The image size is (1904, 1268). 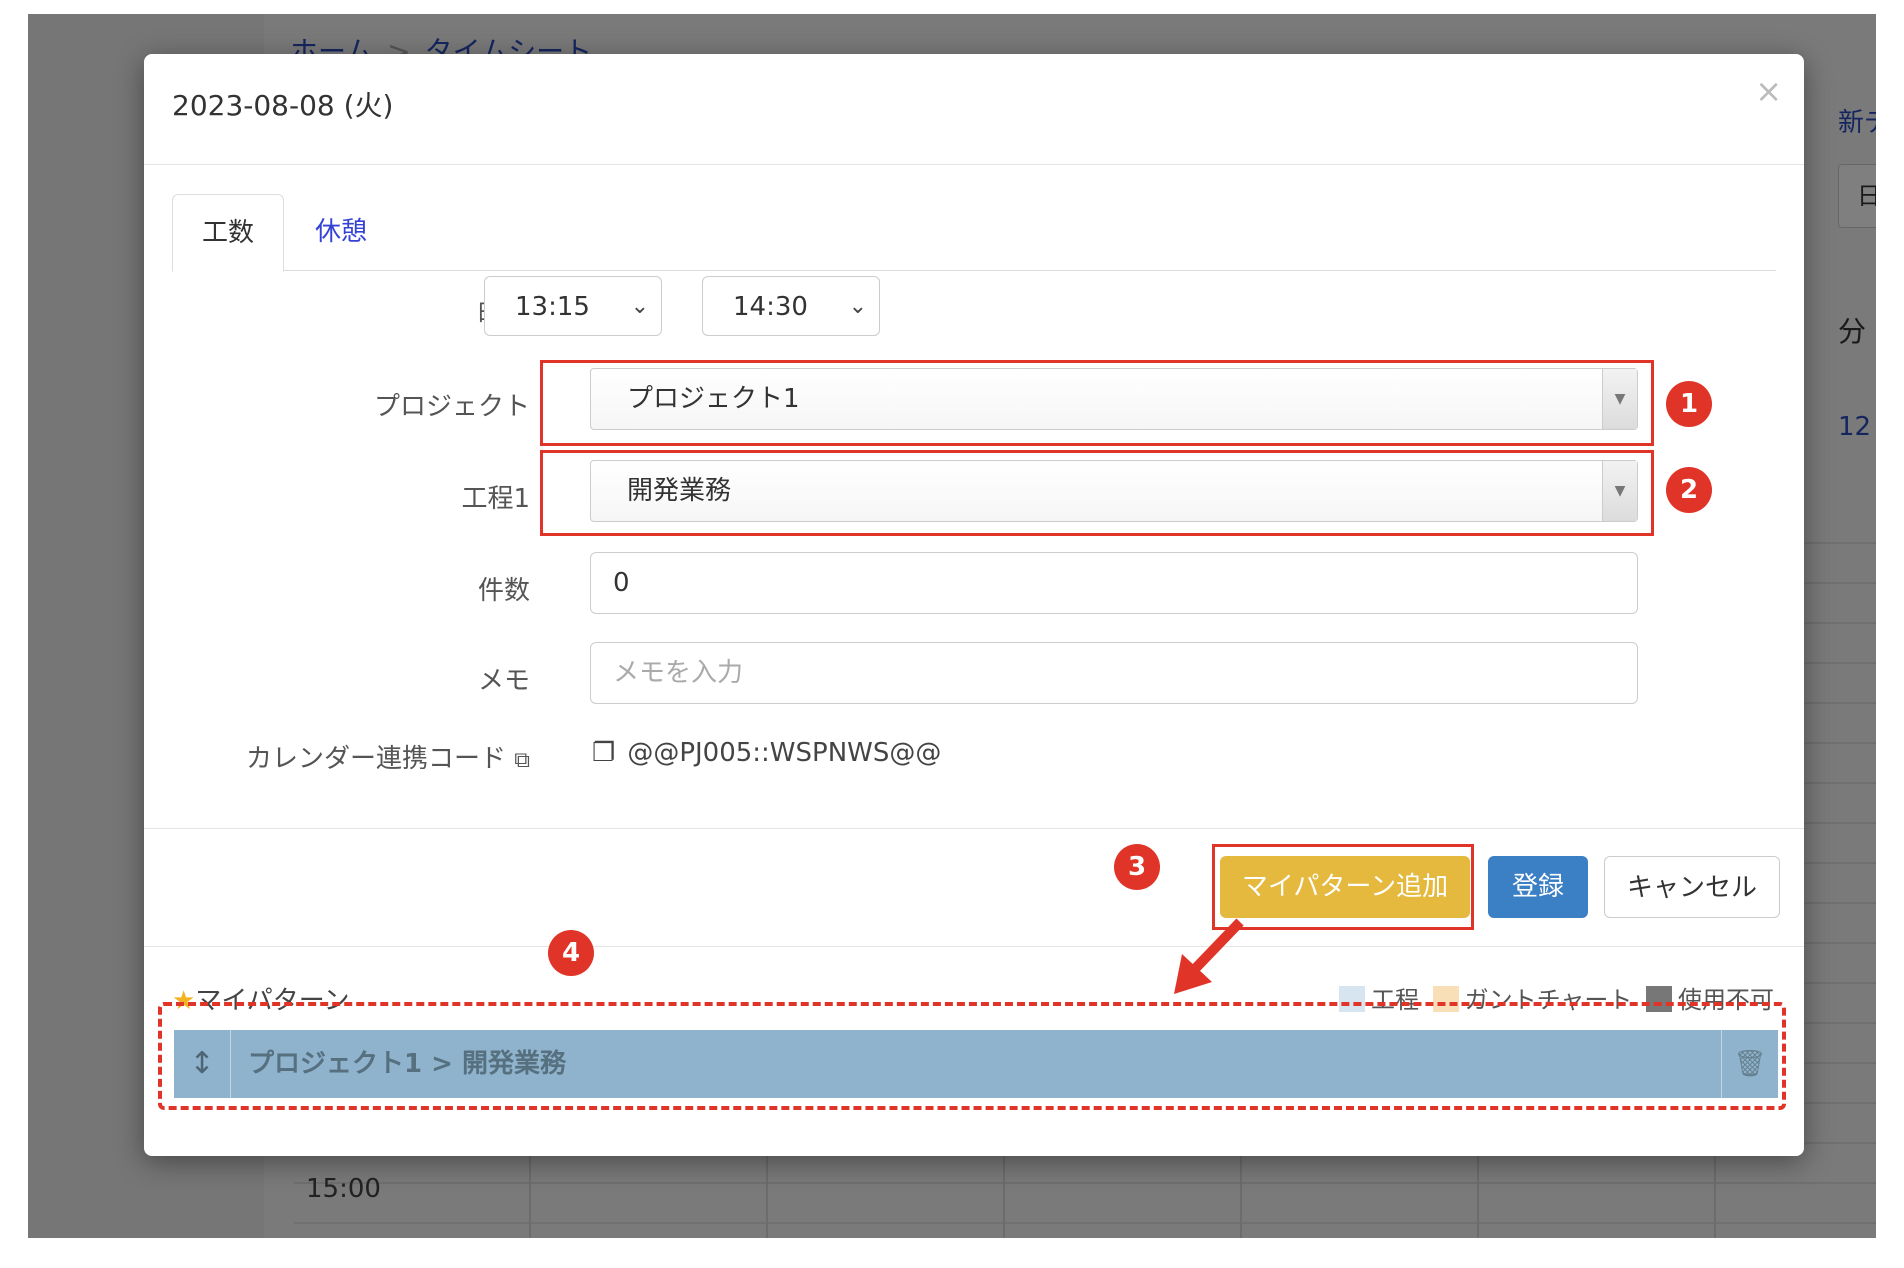 I want to click on calendar-code-row: ❐ @@PJ005::WSPNWS@@, so click(x=766, y=753).